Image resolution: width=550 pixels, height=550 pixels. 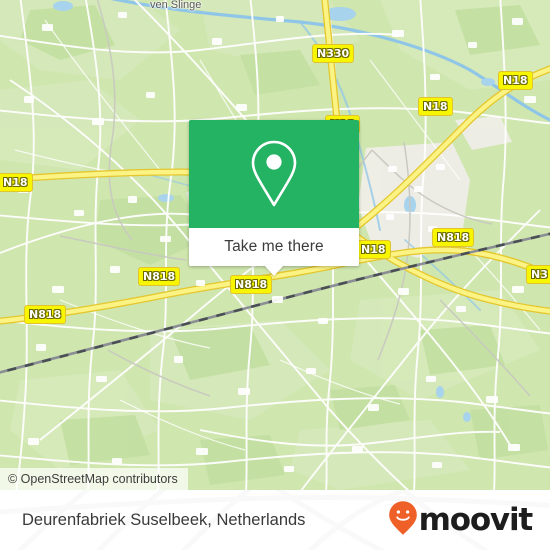 I want to click on card-cta-area: Take me there, so click(x=274, y=252).